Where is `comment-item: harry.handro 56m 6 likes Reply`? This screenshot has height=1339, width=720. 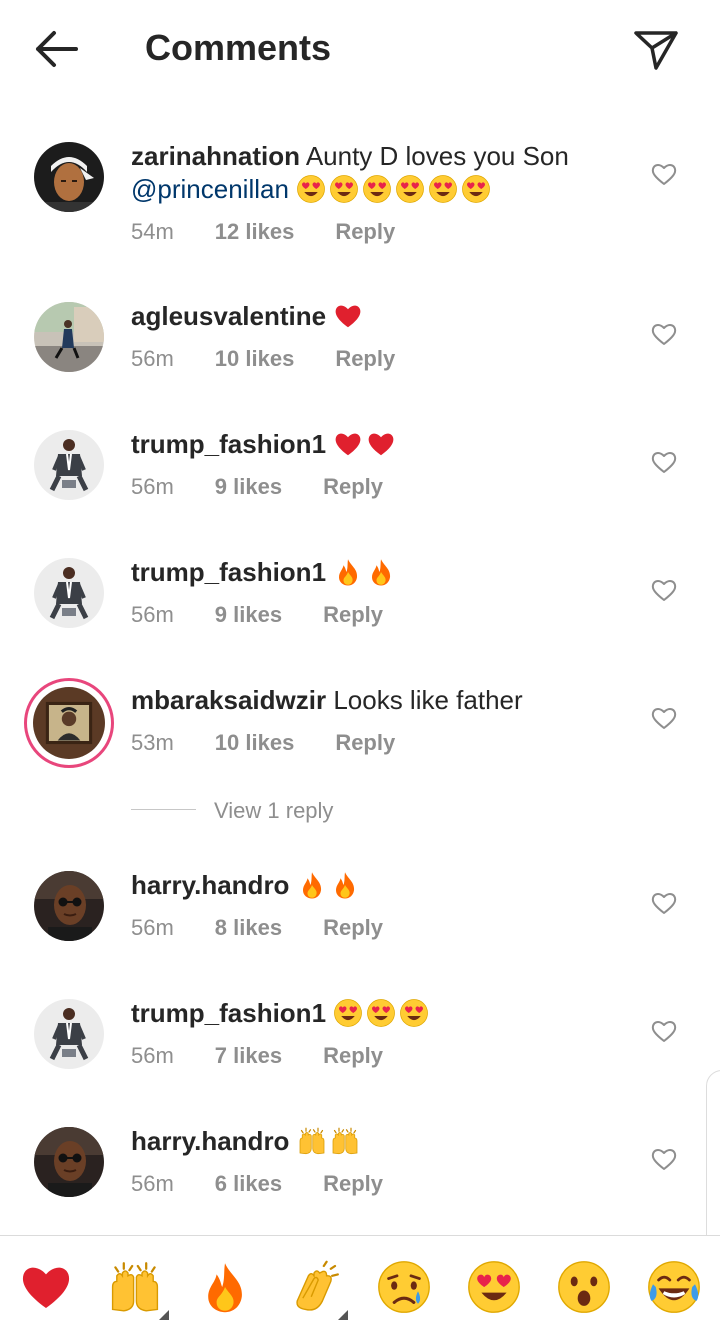 comment-item: harry.handro 56m 6 likes Reply is located at coordinates (360, 1180).